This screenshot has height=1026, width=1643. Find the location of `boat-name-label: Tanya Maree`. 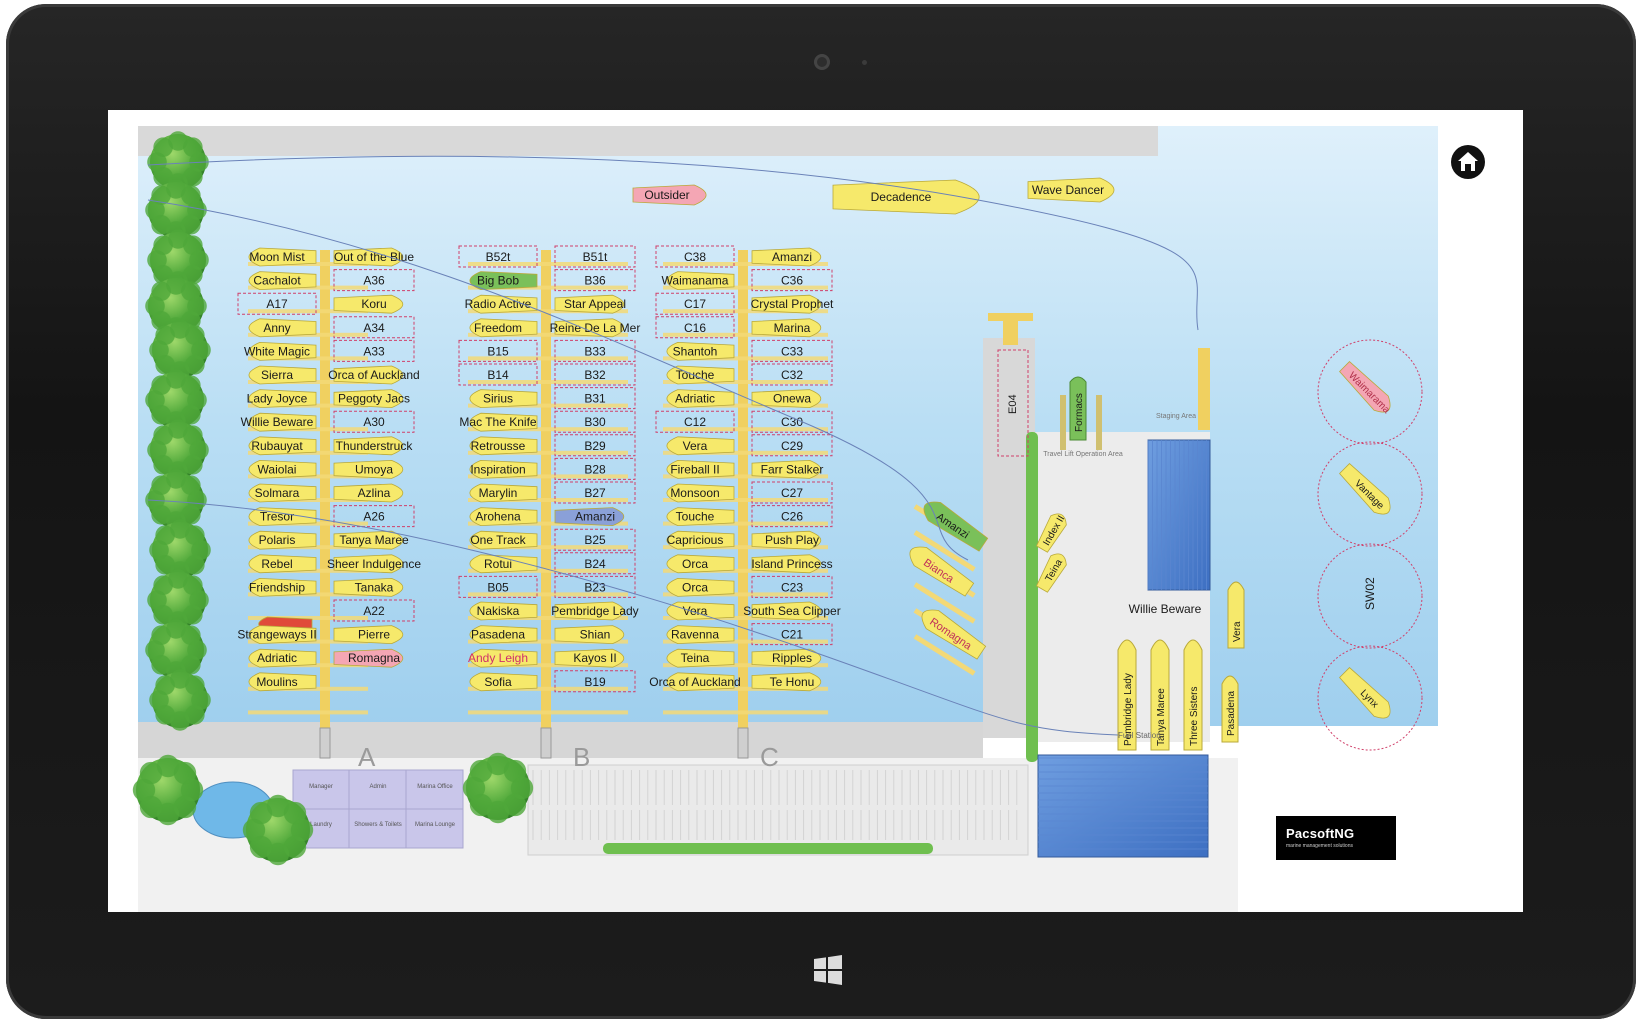

boat-name-label: Tanya Maree is located at coordinates (374, 540).